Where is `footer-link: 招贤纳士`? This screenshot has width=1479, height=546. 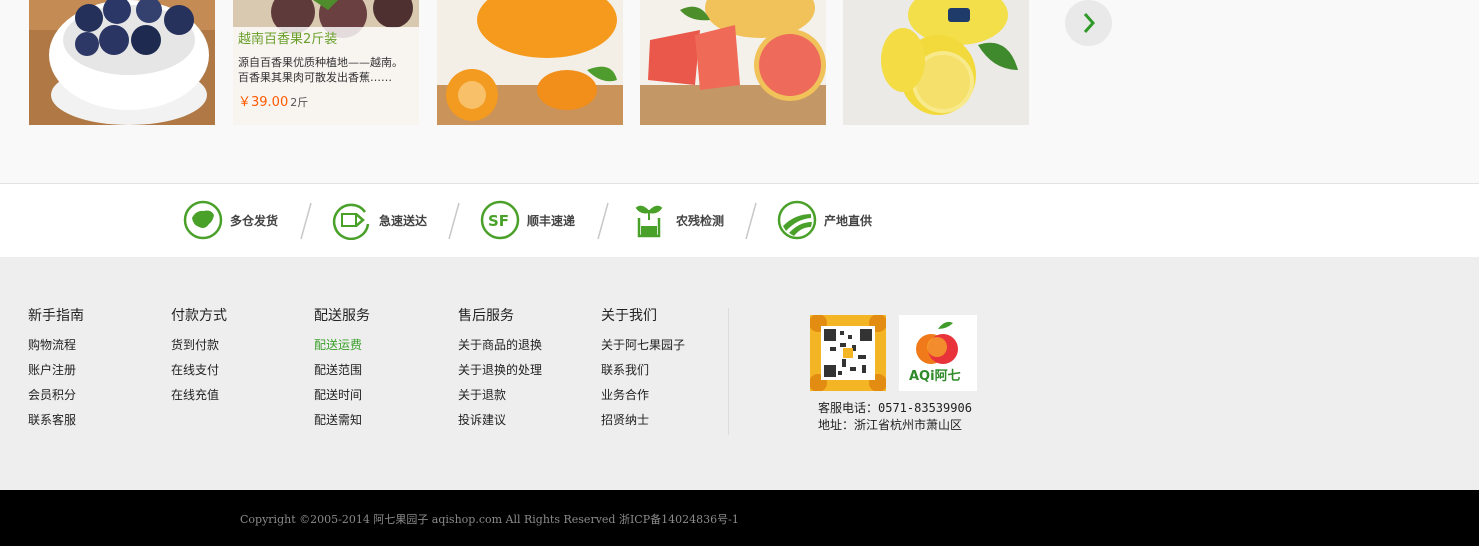 footer-link: 招贤纳士 is located at coordinates (643, 416).